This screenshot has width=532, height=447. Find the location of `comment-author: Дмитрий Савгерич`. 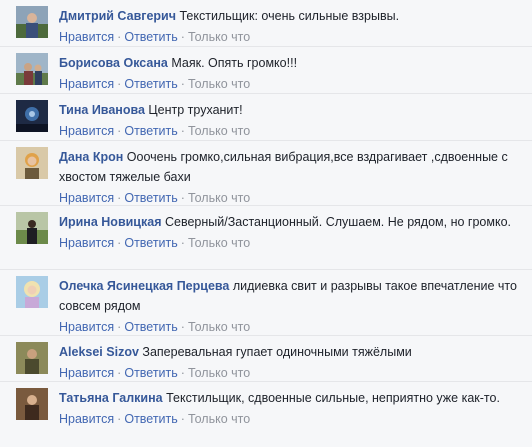

comment-author: Дмитрий Савгерич is located at coordinates (117, 16).